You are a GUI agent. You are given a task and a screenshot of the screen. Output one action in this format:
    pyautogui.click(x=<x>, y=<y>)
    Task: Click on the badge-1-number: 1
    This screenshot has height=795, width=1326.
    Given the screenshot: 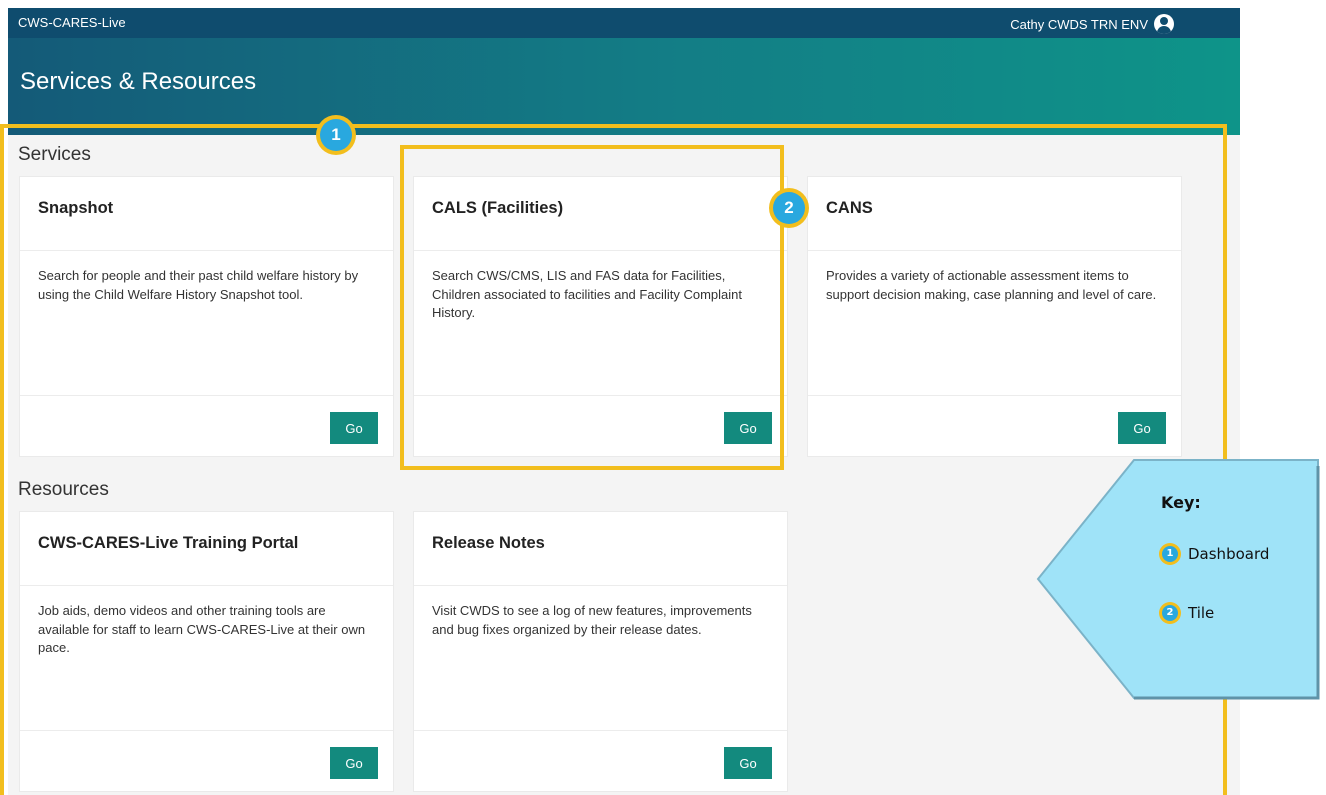 What is the action you would take?
    pyautogui.click(x=336, y=135)
    